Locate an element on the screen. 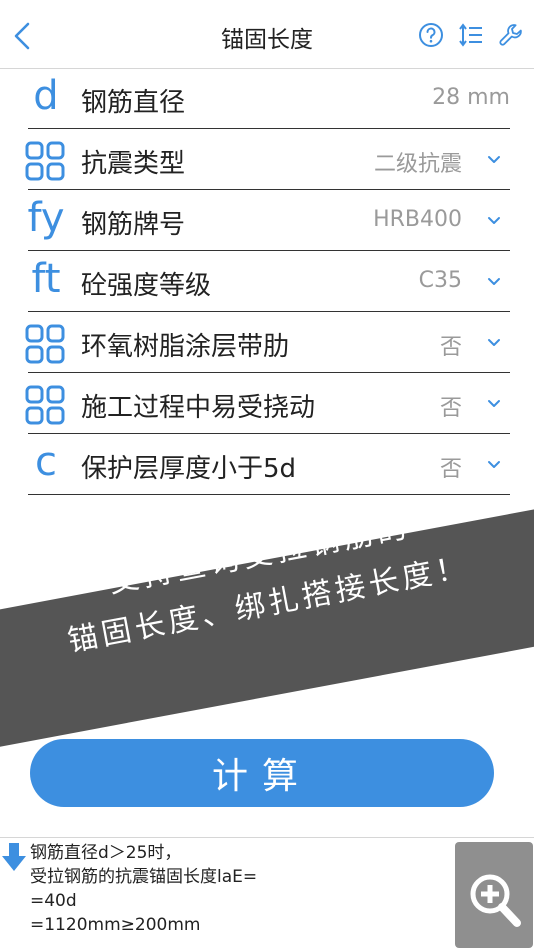  calculate-button: 计算 is located at coordinates (262, 773).